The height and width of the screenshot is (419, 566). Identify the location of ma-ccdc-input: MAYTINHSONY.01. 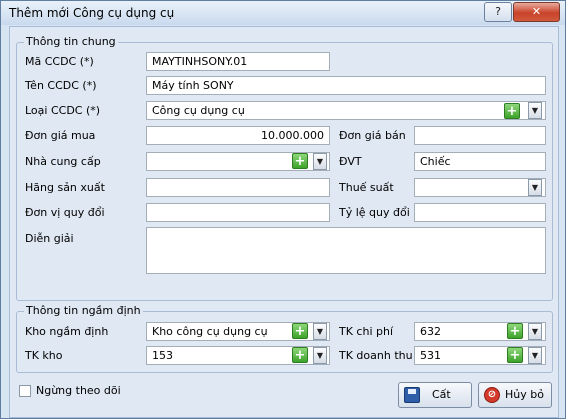
(238, 61).